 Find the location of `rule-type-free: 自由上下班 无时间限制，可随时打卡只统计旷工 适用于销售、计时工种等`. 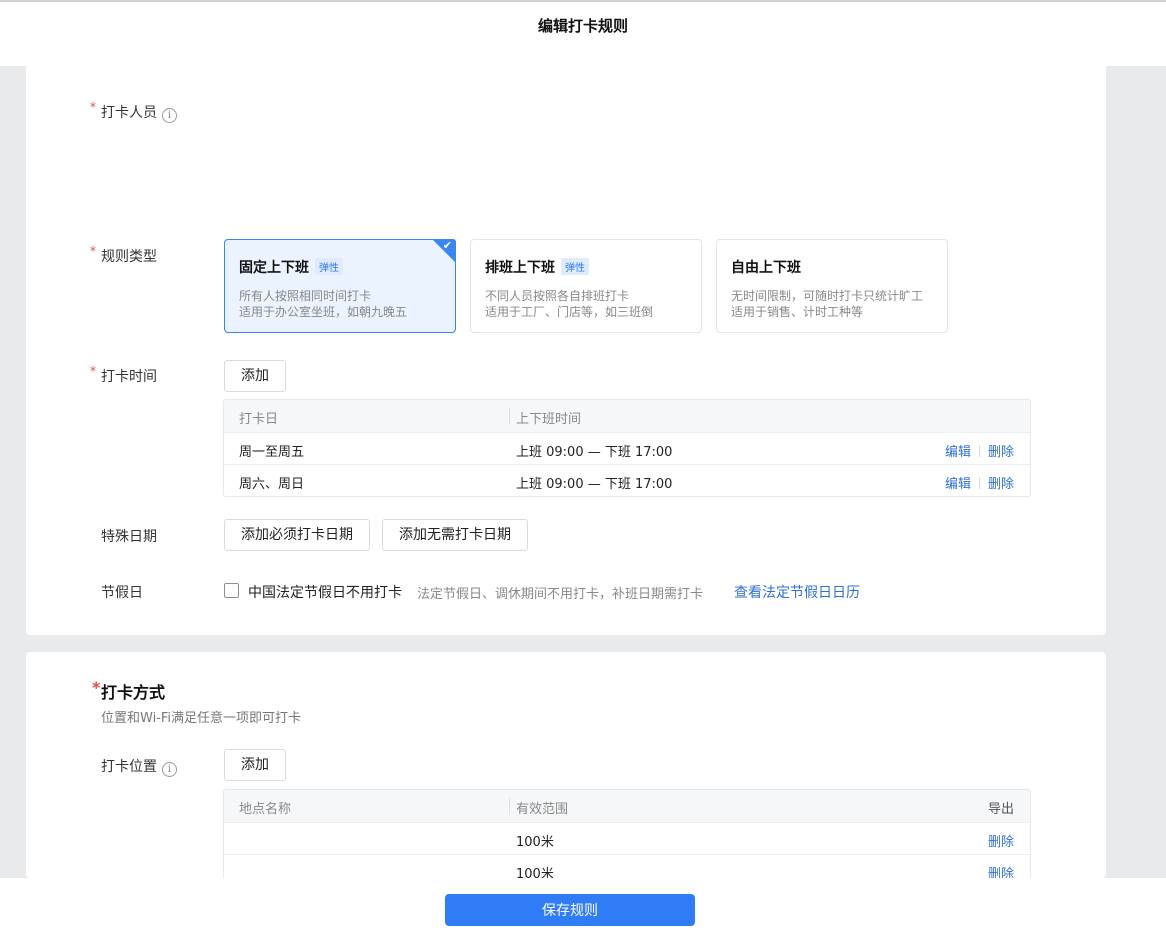

rule-type-free: 自由上下班 无时间限制，可随时打卡只统计旷工 适用于销售、计时工种等 is located at coordinates (832, 286).